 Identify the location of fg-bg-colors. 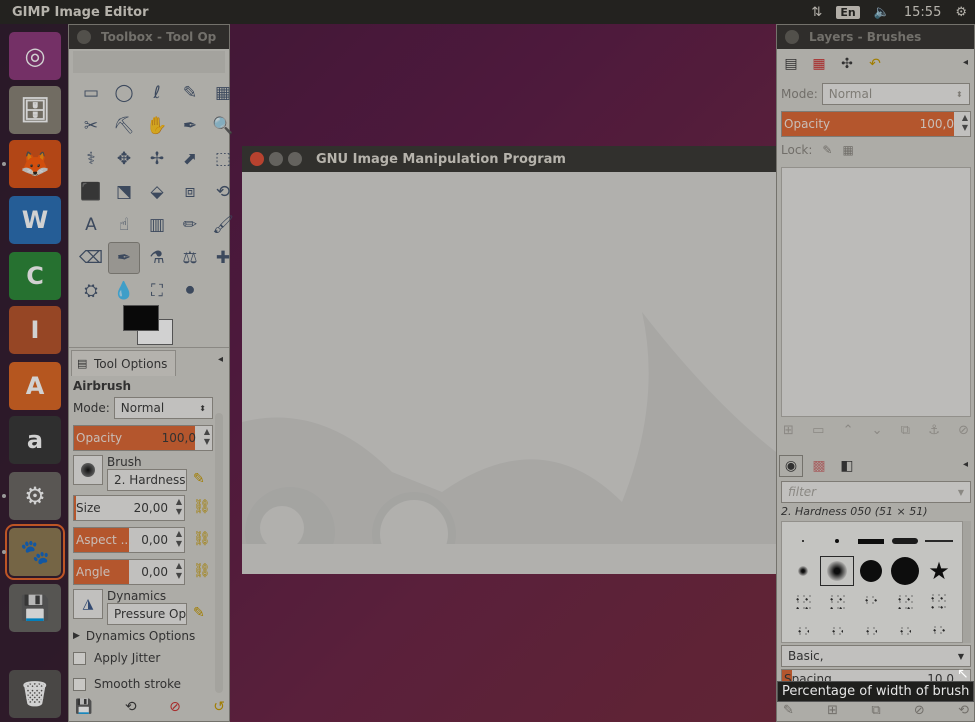
(149, 325).